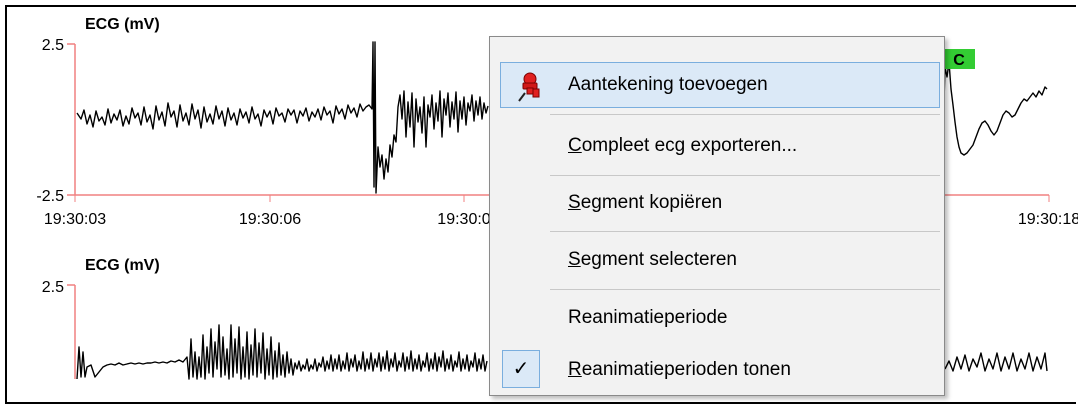  Describe the element at coordinates (282, 117) in the screenshot. I see `chart1-ecg-trace` at that location.